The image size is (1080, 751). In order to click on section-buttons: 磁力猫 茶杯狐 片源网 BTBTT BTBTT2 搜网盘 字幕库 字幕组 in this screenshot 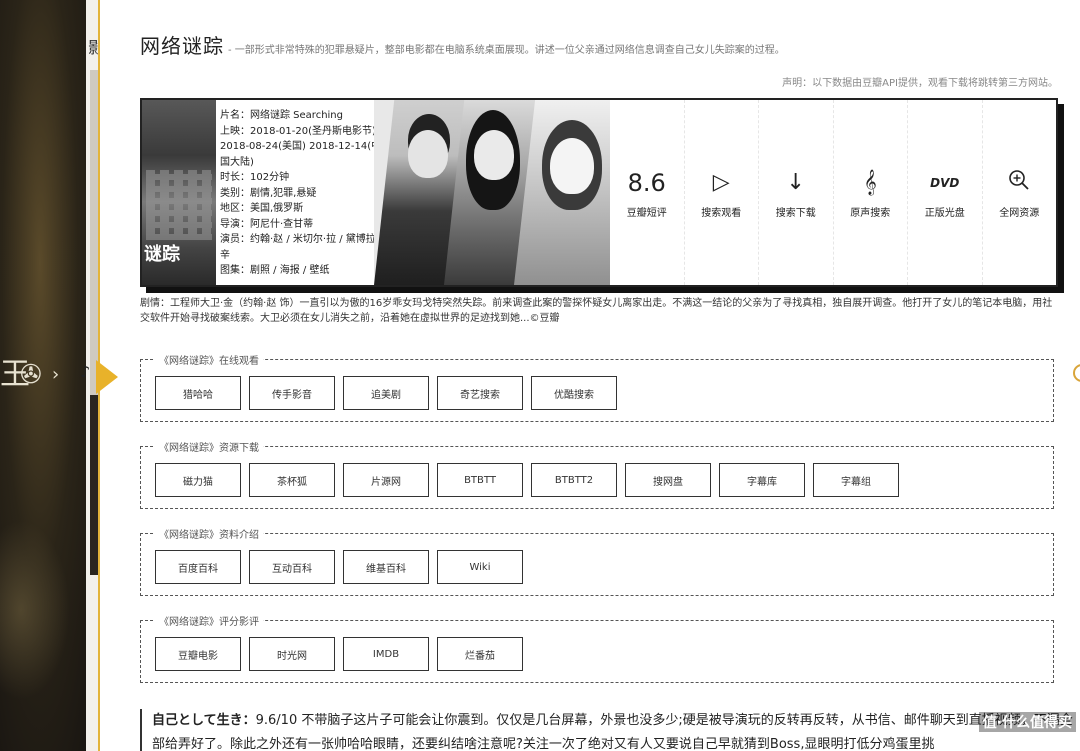, I will do `click(527, 480)`.